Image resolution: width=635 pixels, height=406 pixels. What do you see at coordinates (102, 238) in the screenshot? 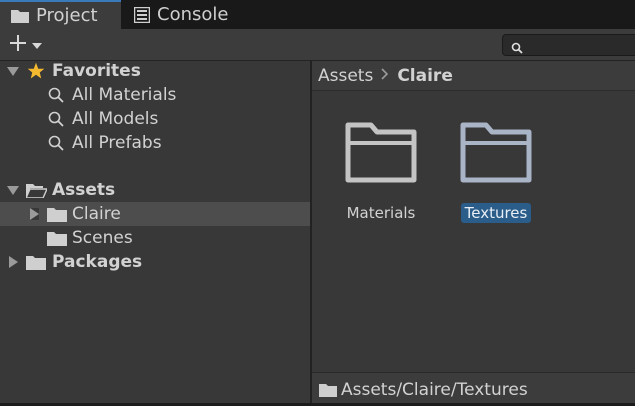
I see `tree-label: Scenes` at bounding box center [102, 238].